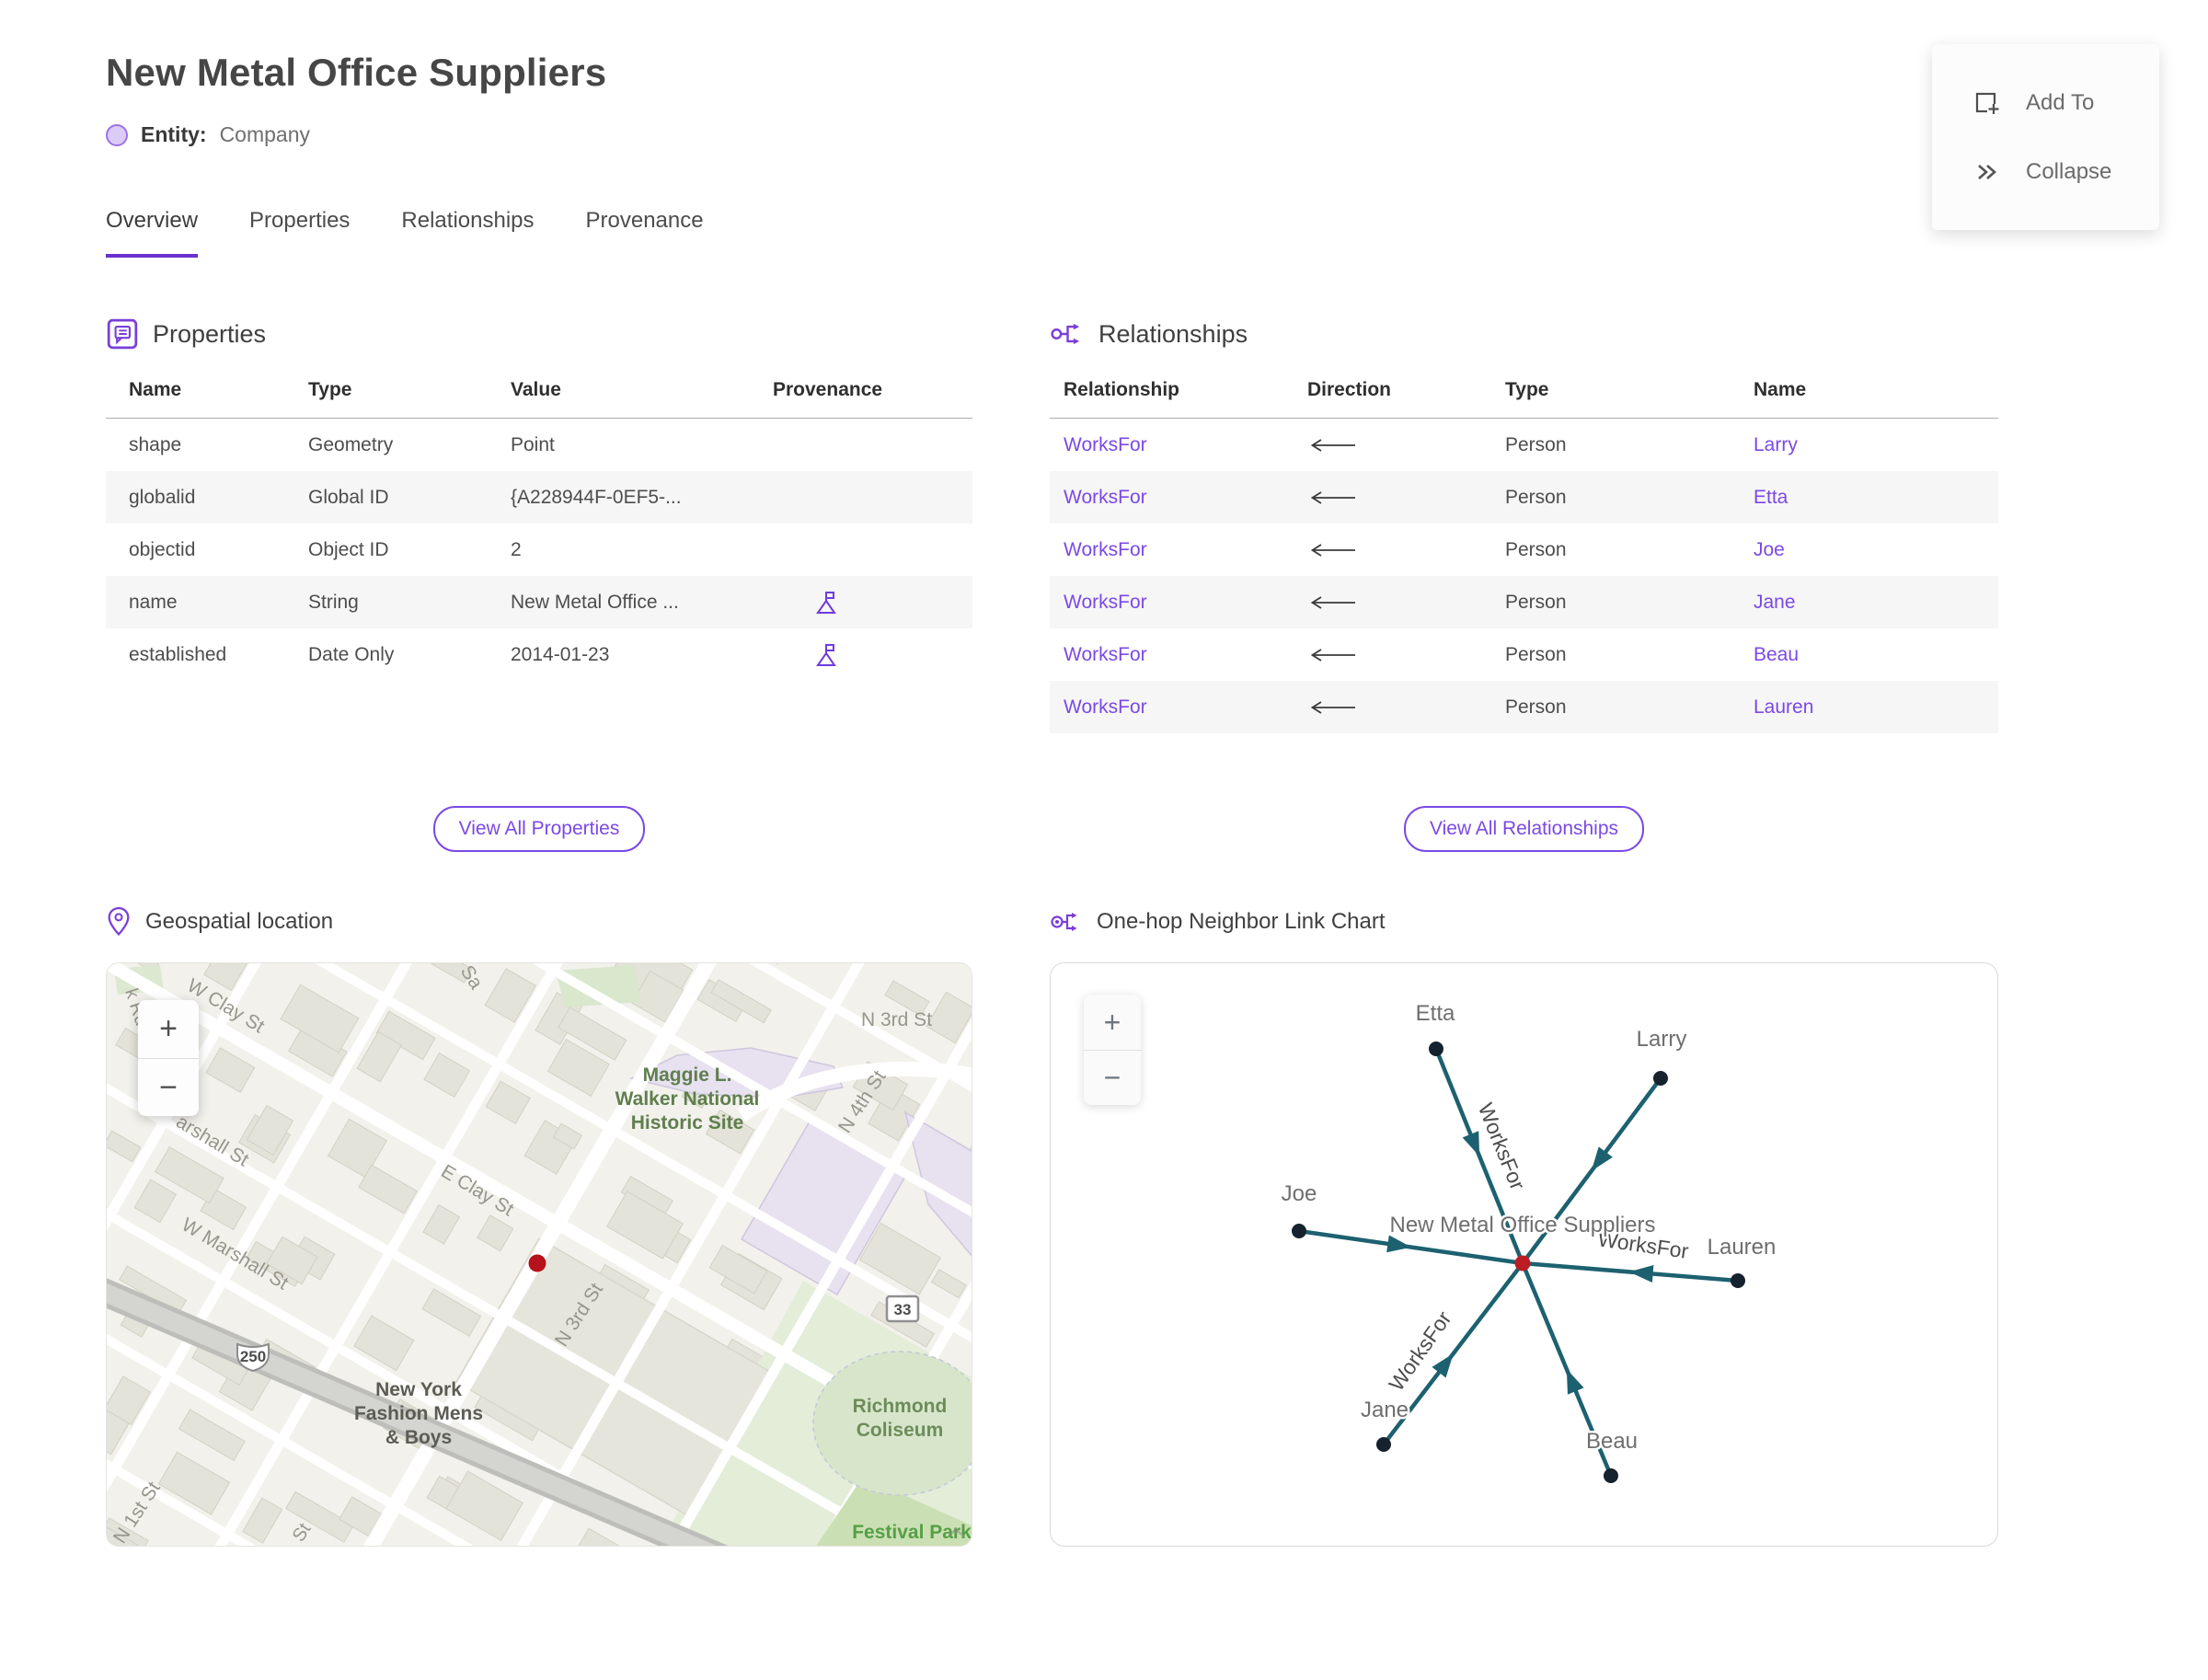 The width and height of the screenshot is (2208, 1680). I want to click on map-zoom-in-button: +, so click(168, 1029).